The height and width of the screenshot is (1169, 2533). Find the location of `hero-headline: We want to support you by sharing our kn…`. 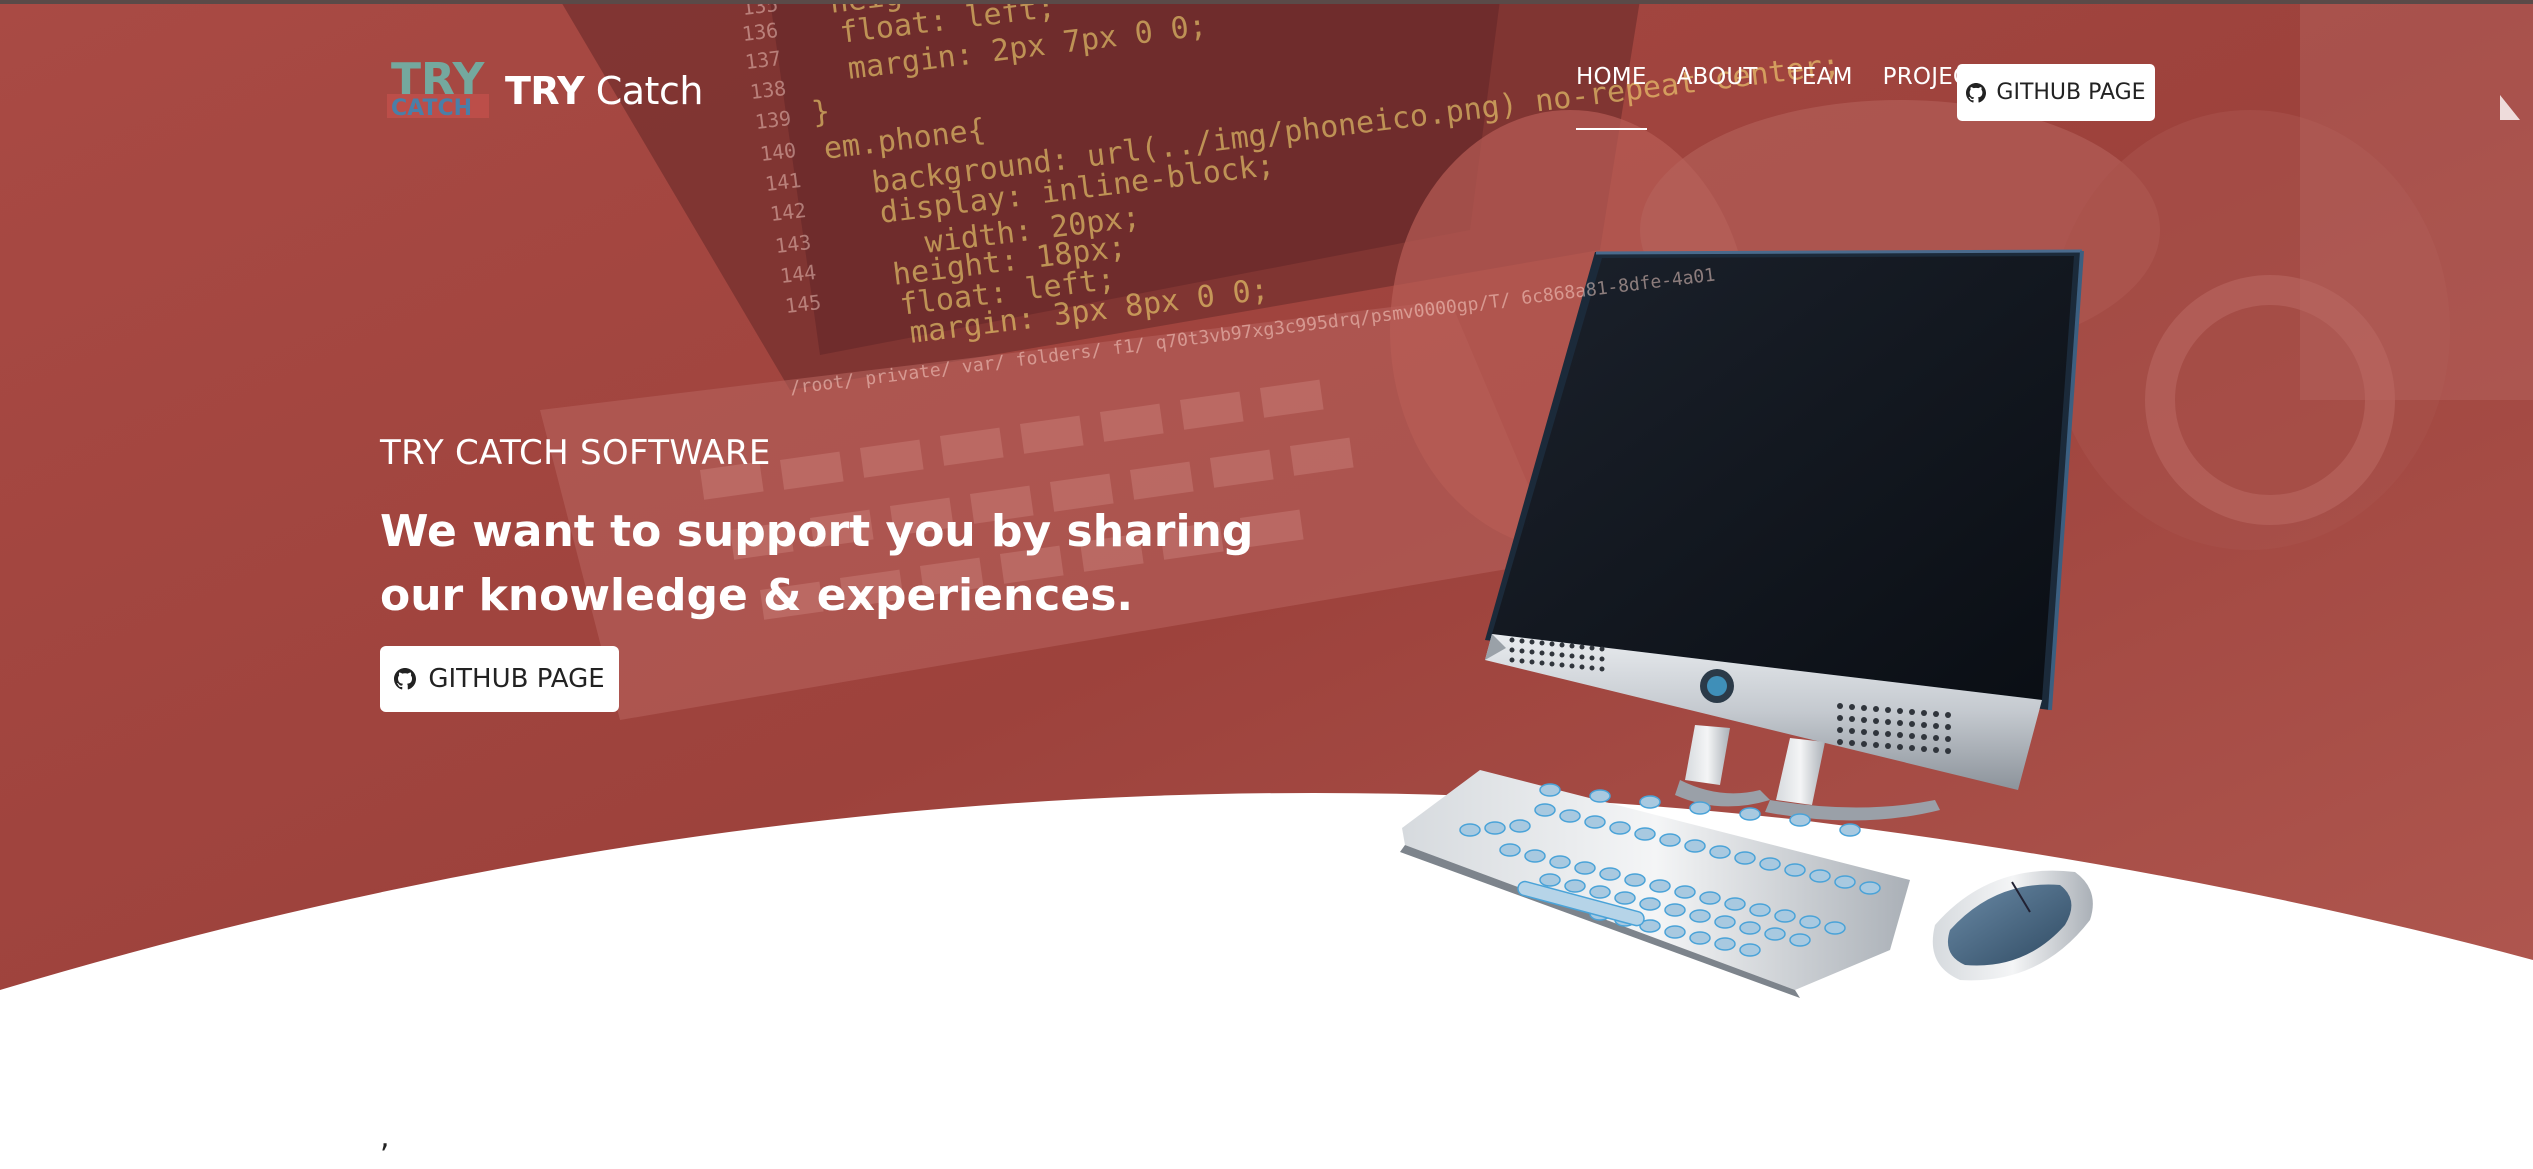

hero-headline: We want to support you by sharing our kn… is located at coordinates (830, 564).